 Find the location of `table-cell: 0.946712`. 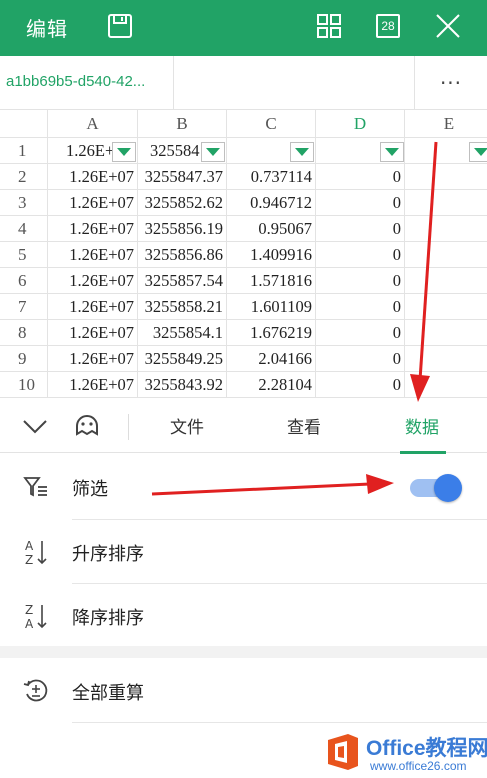

table-cell: 0.946712 is located at coordinates (271, 203).